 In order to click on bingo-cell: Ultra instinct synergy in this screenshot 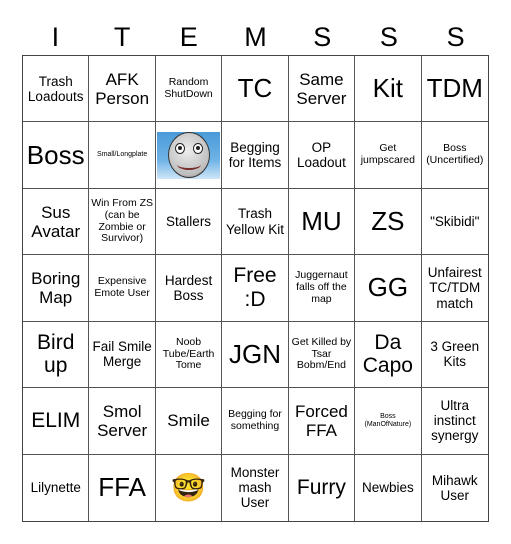, I will do `click(454, 421)`.